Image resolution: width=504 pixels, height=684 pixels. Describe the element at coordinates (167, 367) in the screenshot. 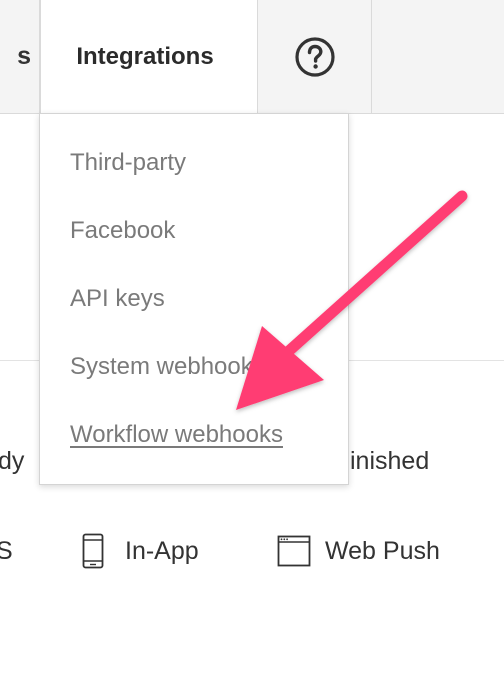

I see `menu-item-system-webhooks: System webhooks` at that location.